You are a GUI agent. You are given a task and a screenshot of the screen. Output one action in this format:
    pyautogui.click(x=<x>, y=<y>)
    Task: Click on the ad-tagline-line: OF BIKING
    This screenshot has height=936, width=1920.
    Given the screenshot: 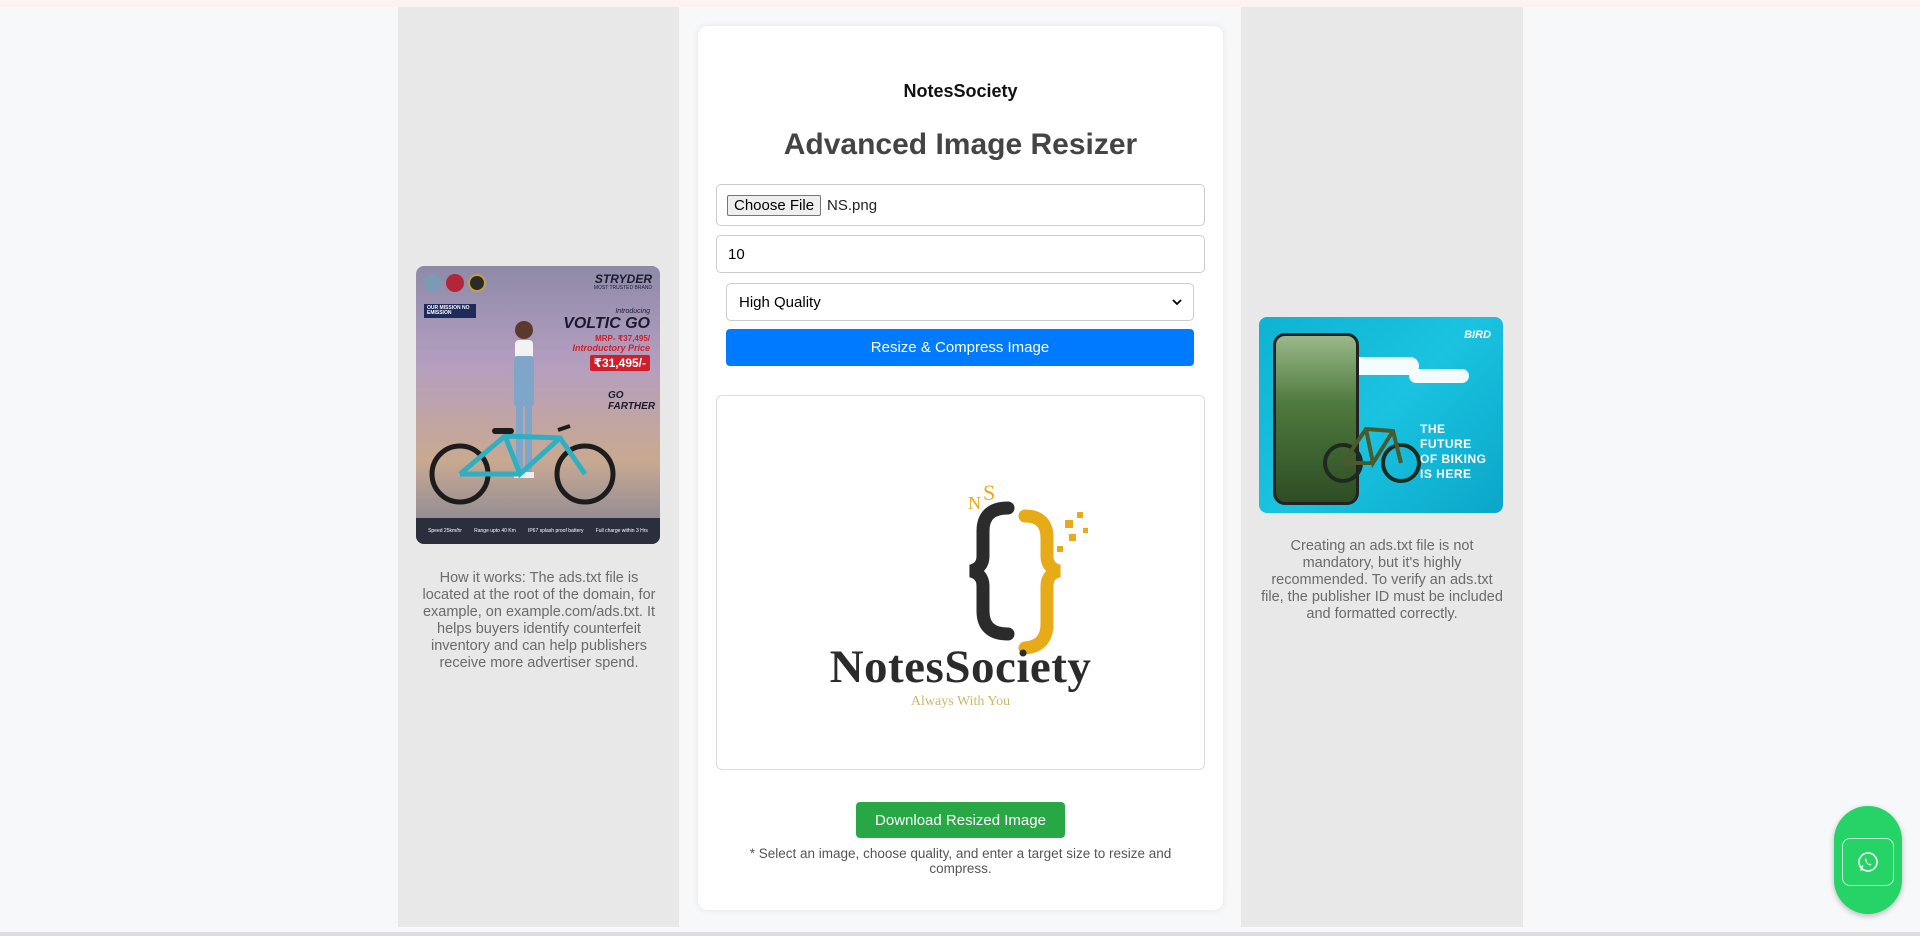 What is the action you would take?
    pyautogui.click(x=1453, y=459)
    